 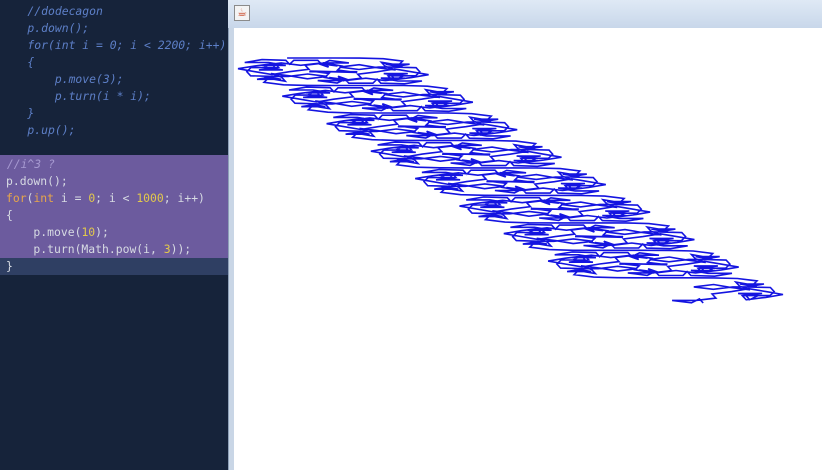 I want to click on title-bar: ☕, so click(x=525, y=14).